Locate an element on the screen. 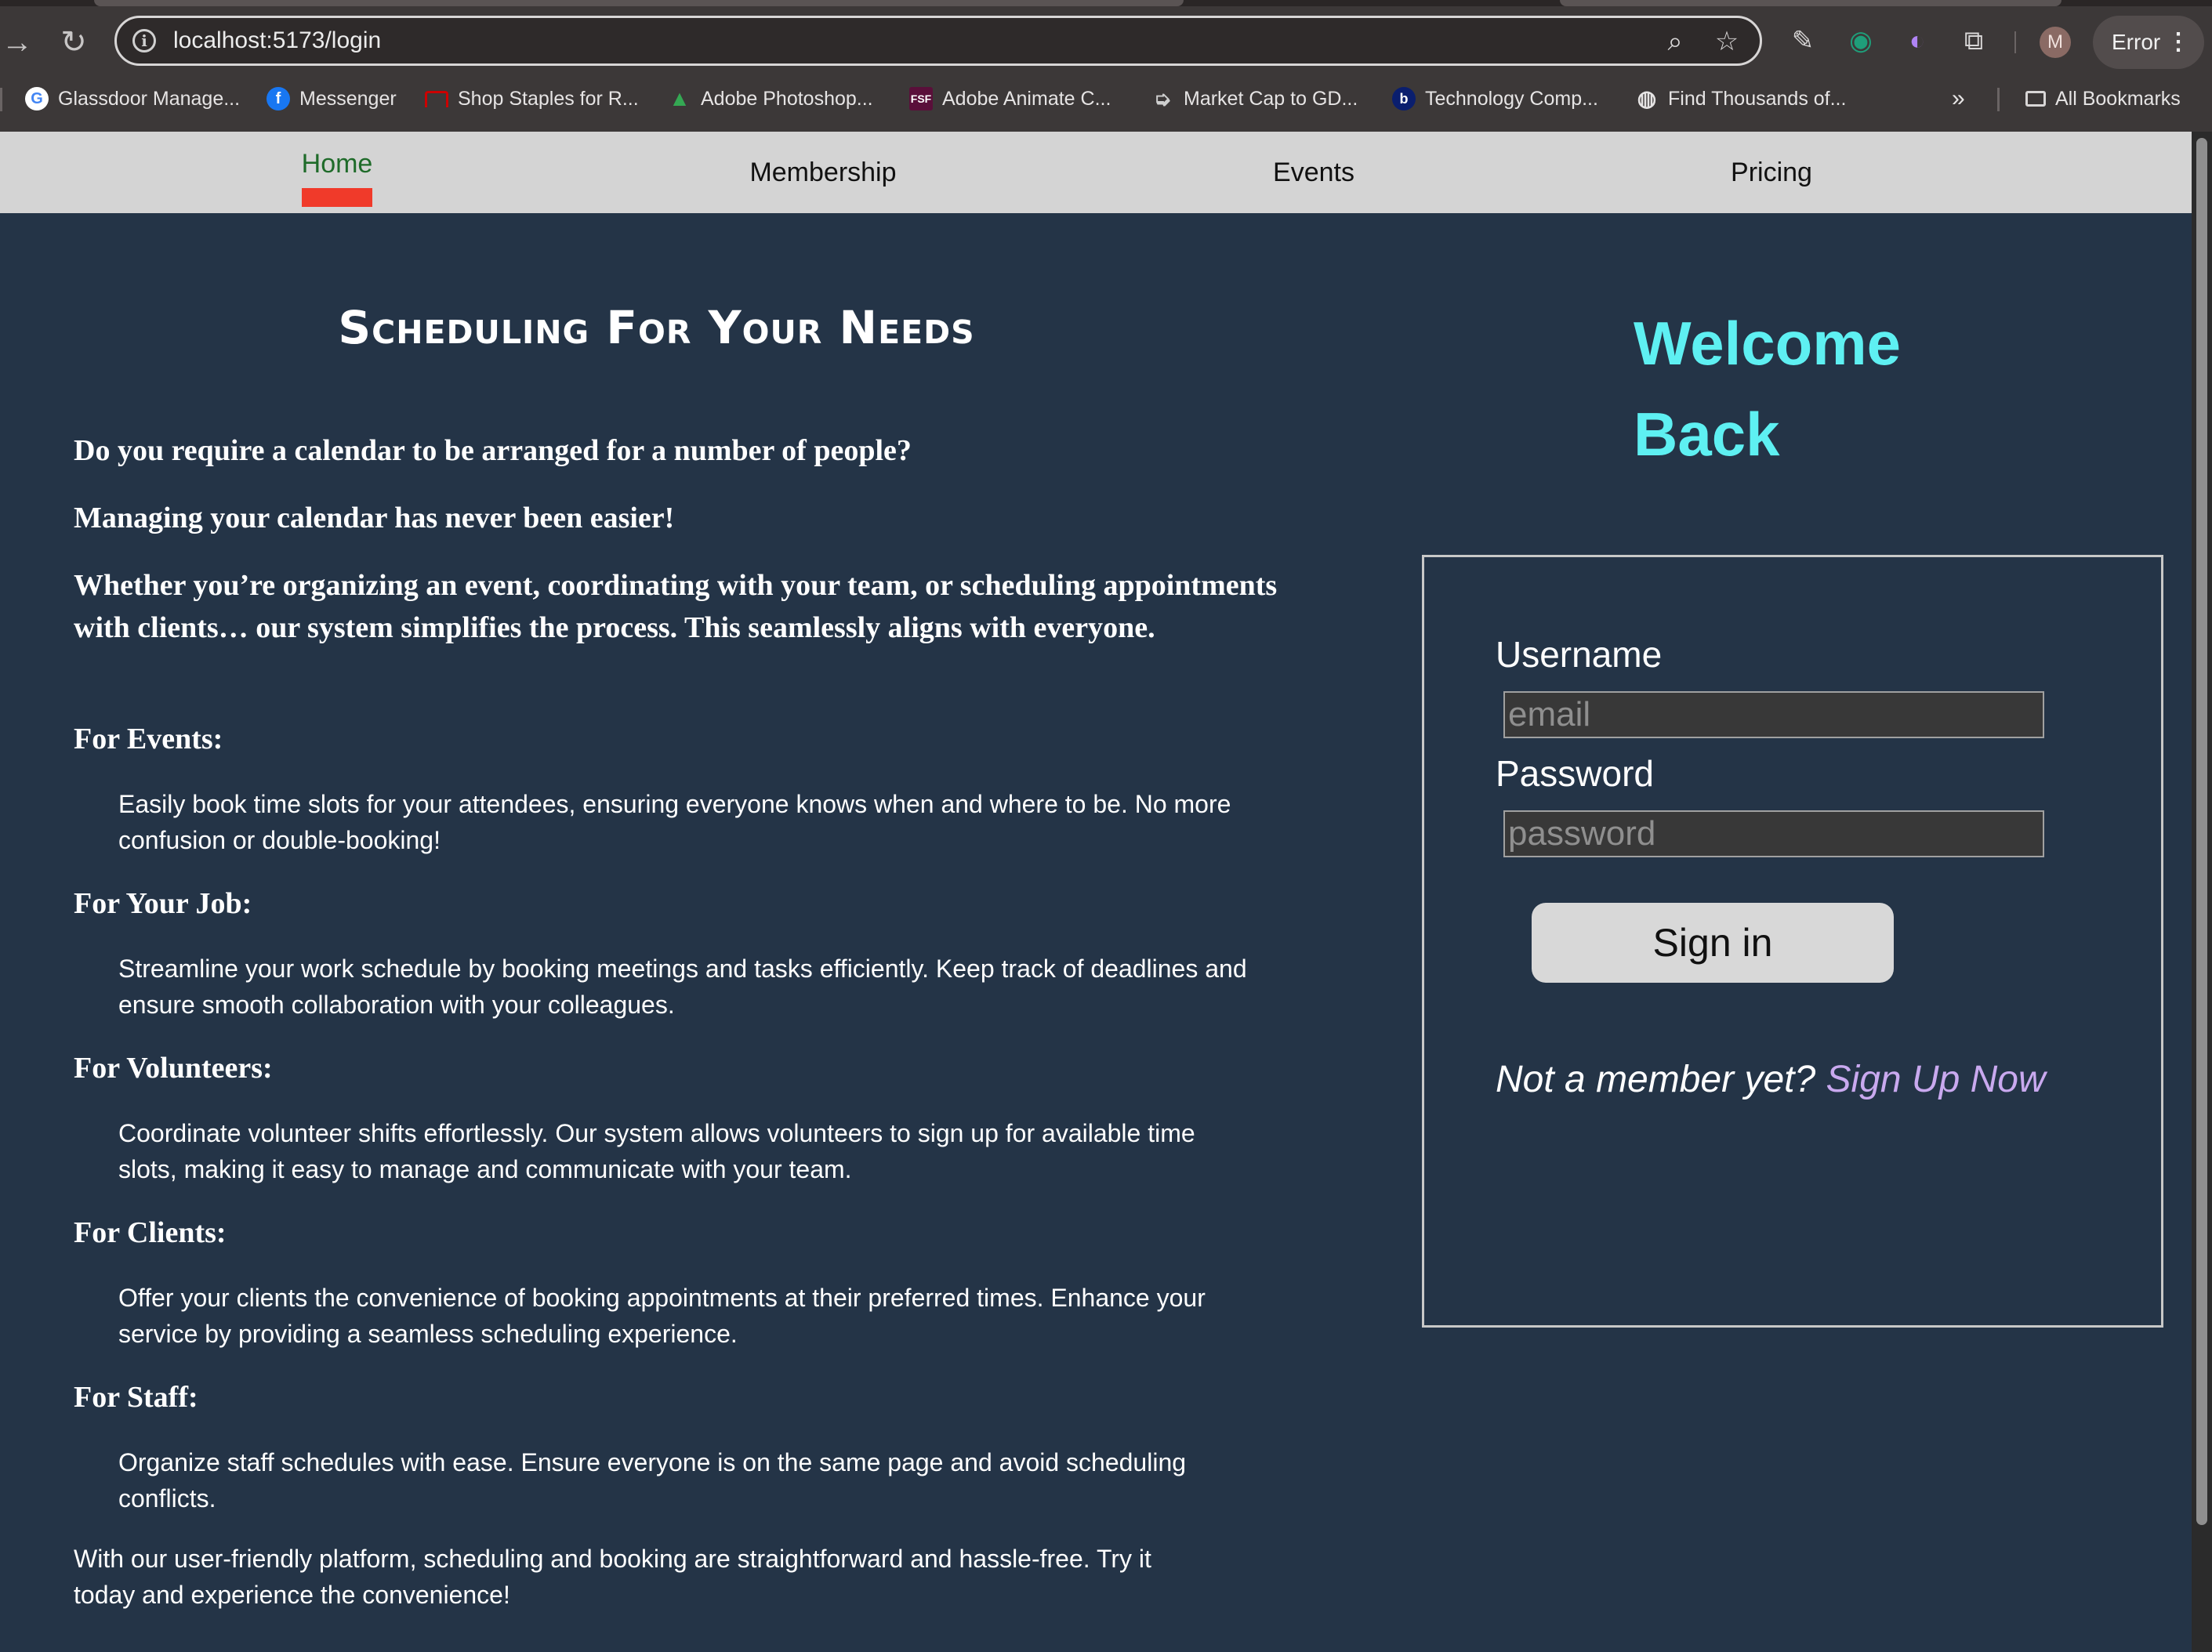 The width and height of the screenshot is (2212, 1652). signup-prompt: Not a member yet? Sign Up Now is located at coordinates (1771, 1079).